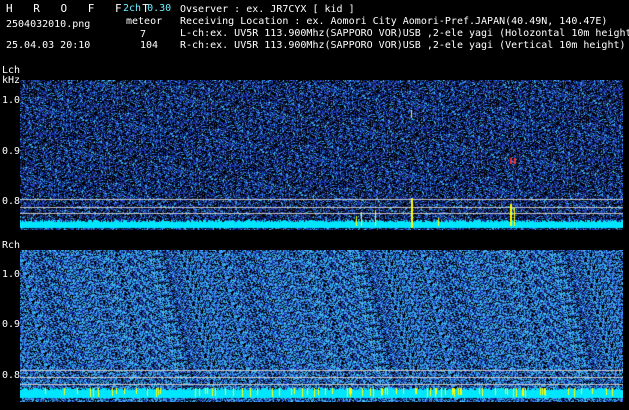 The width and height of the screenshot is (629, 410). I want to click on lch-ytick-3: 0.8, so click(11, 201).